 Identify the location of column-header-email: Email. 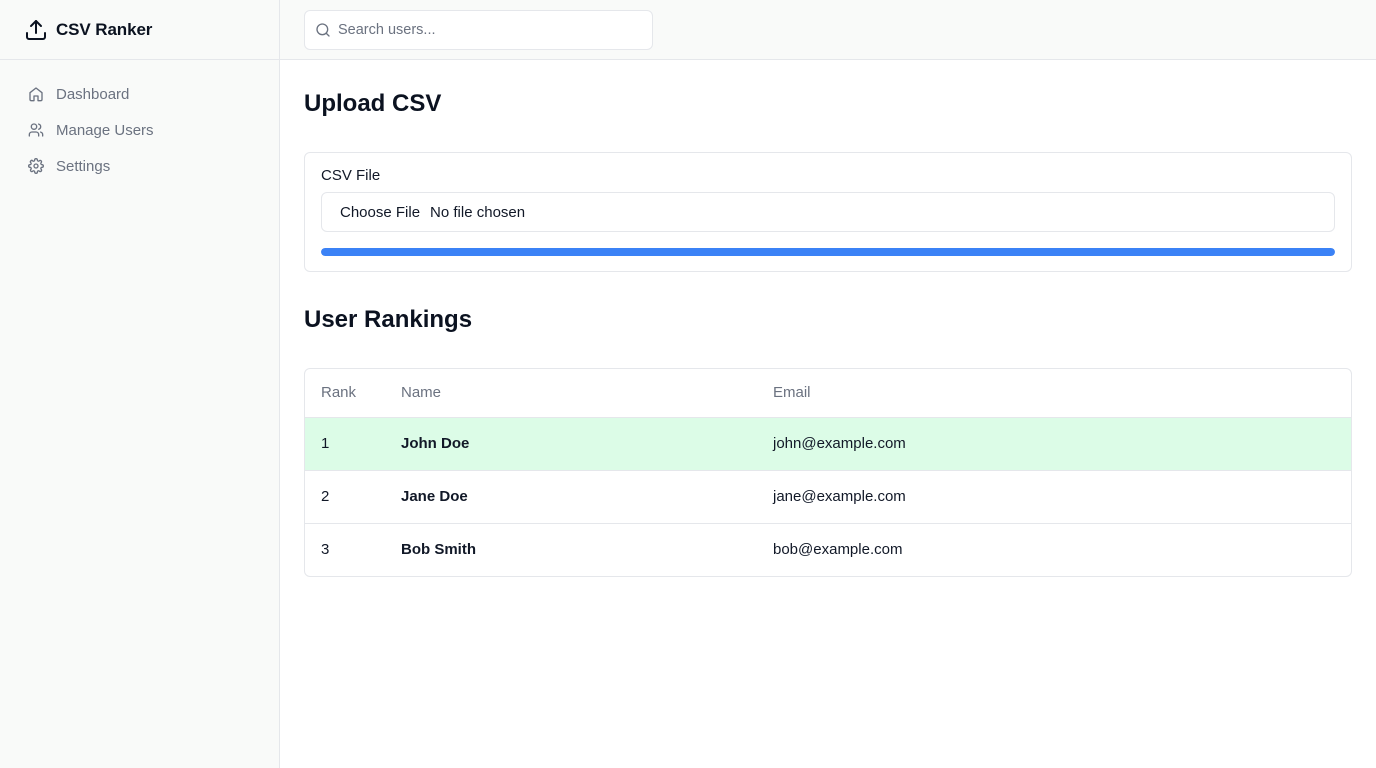
(1062, 393).